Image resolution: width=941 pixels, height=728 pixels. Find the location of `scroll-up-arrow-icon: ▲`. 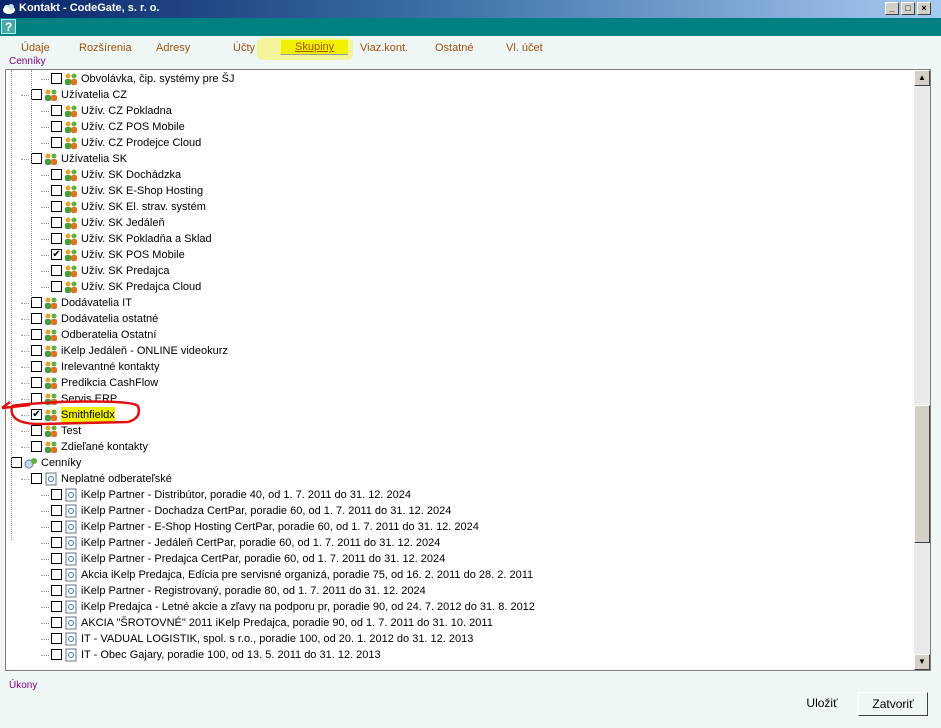

scroll-up-arrow-icon: ▲ is located at coordinates (922, 78).